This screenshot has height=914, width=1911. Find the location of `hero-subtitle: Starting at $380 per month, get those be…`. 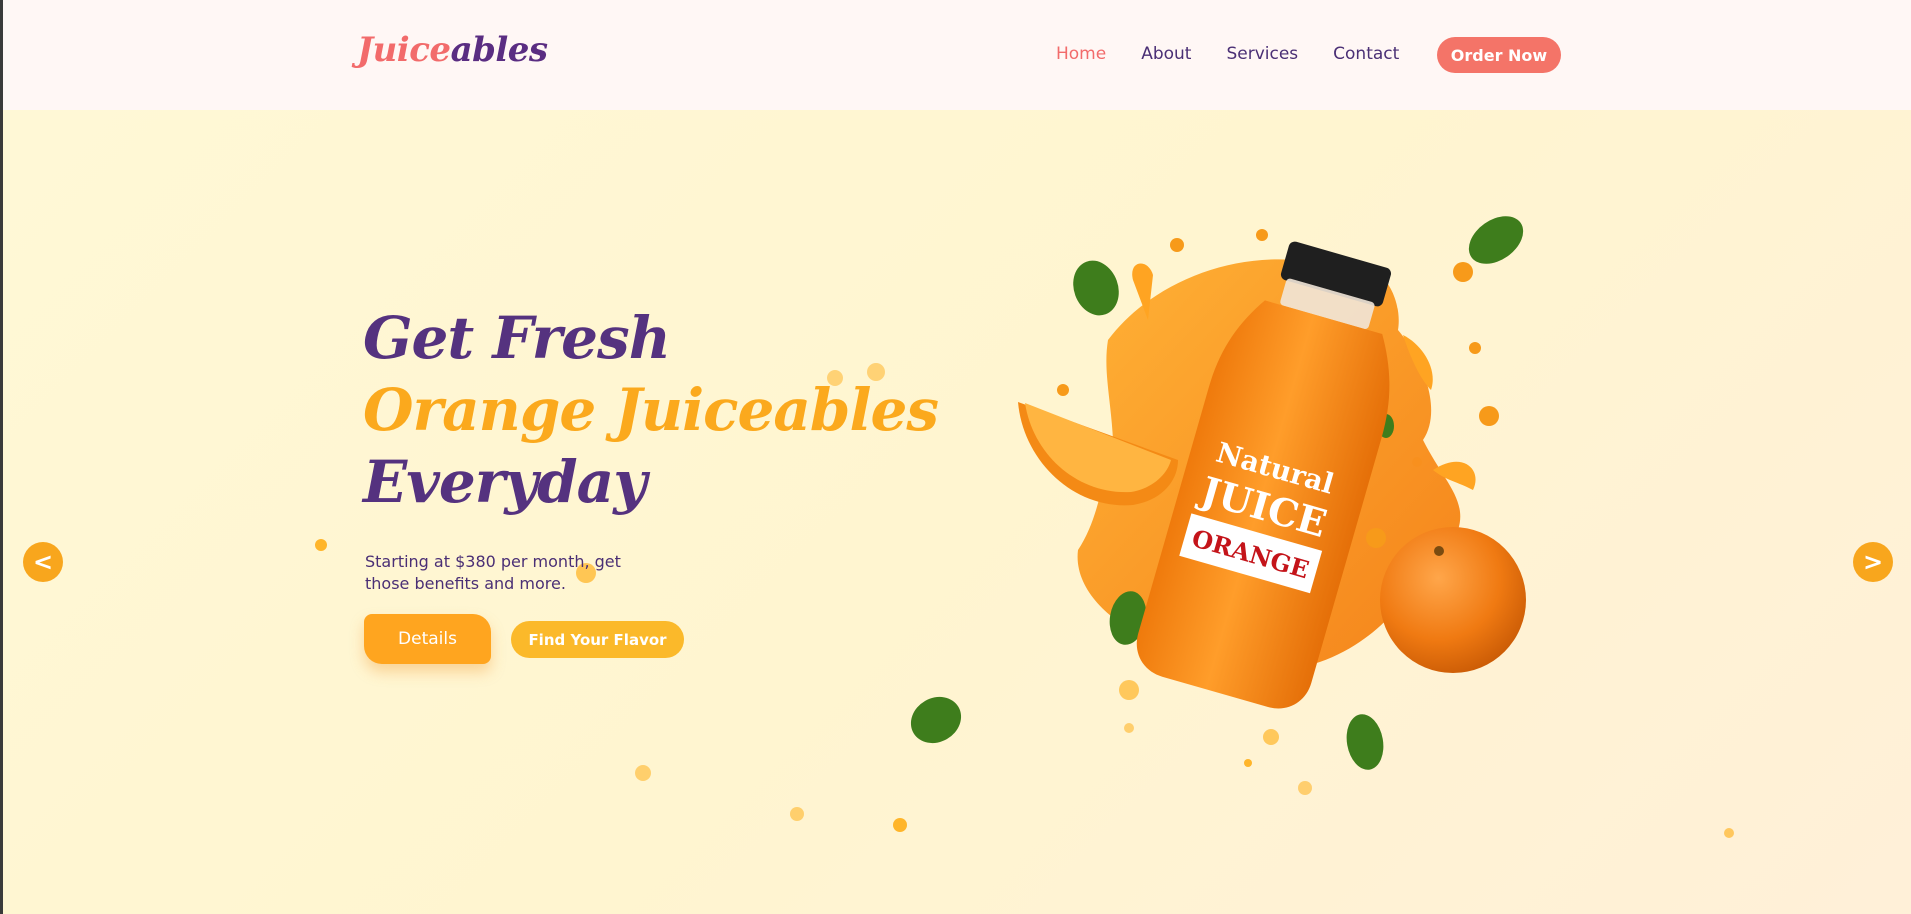

hero-subtitle: Starting at $380 per month, get those be… is located at coordinates (493, 572).